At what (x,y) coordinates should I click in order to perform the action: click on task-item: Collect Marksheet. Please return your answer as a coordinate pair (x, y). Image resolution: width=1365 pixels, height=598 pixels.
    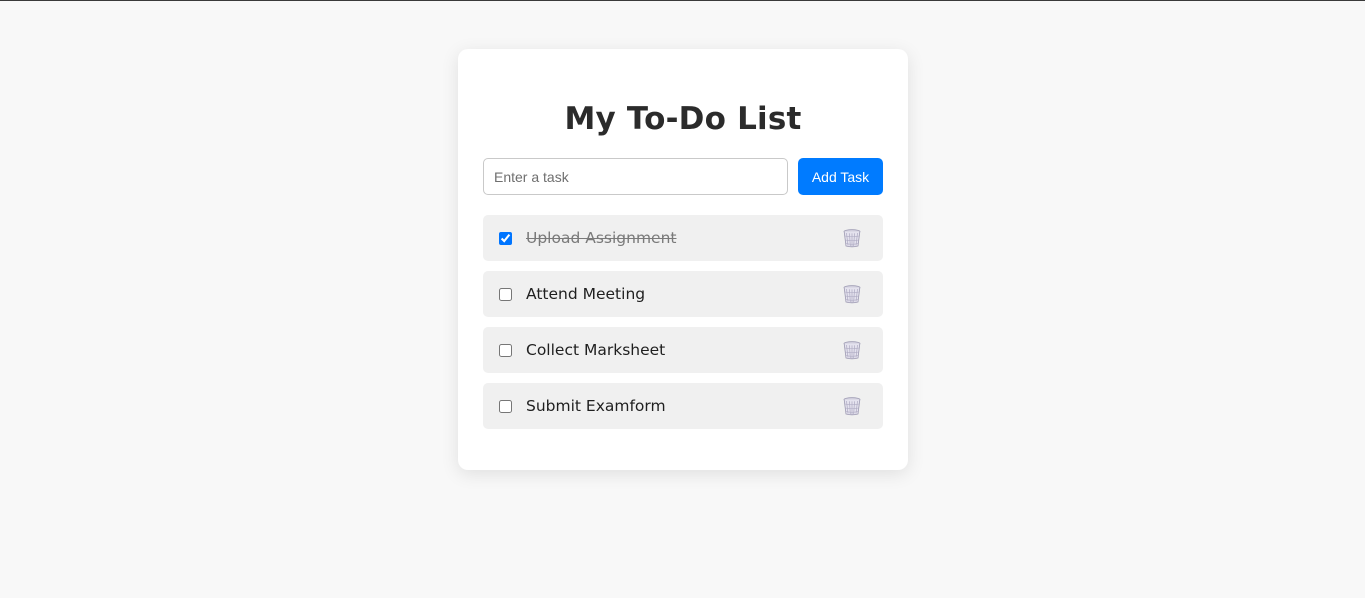
    Looking at the image, I should click on (683, 350).